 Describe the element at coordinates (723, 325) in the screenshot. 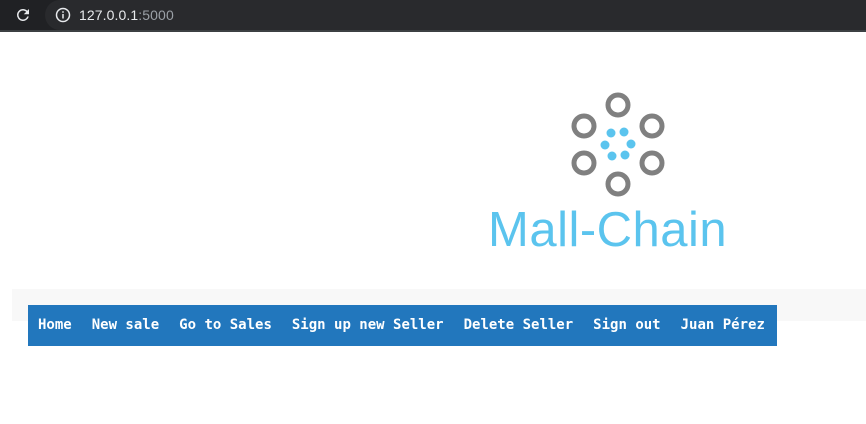

I see `nav-user-name: Juan Pérez` at that location.